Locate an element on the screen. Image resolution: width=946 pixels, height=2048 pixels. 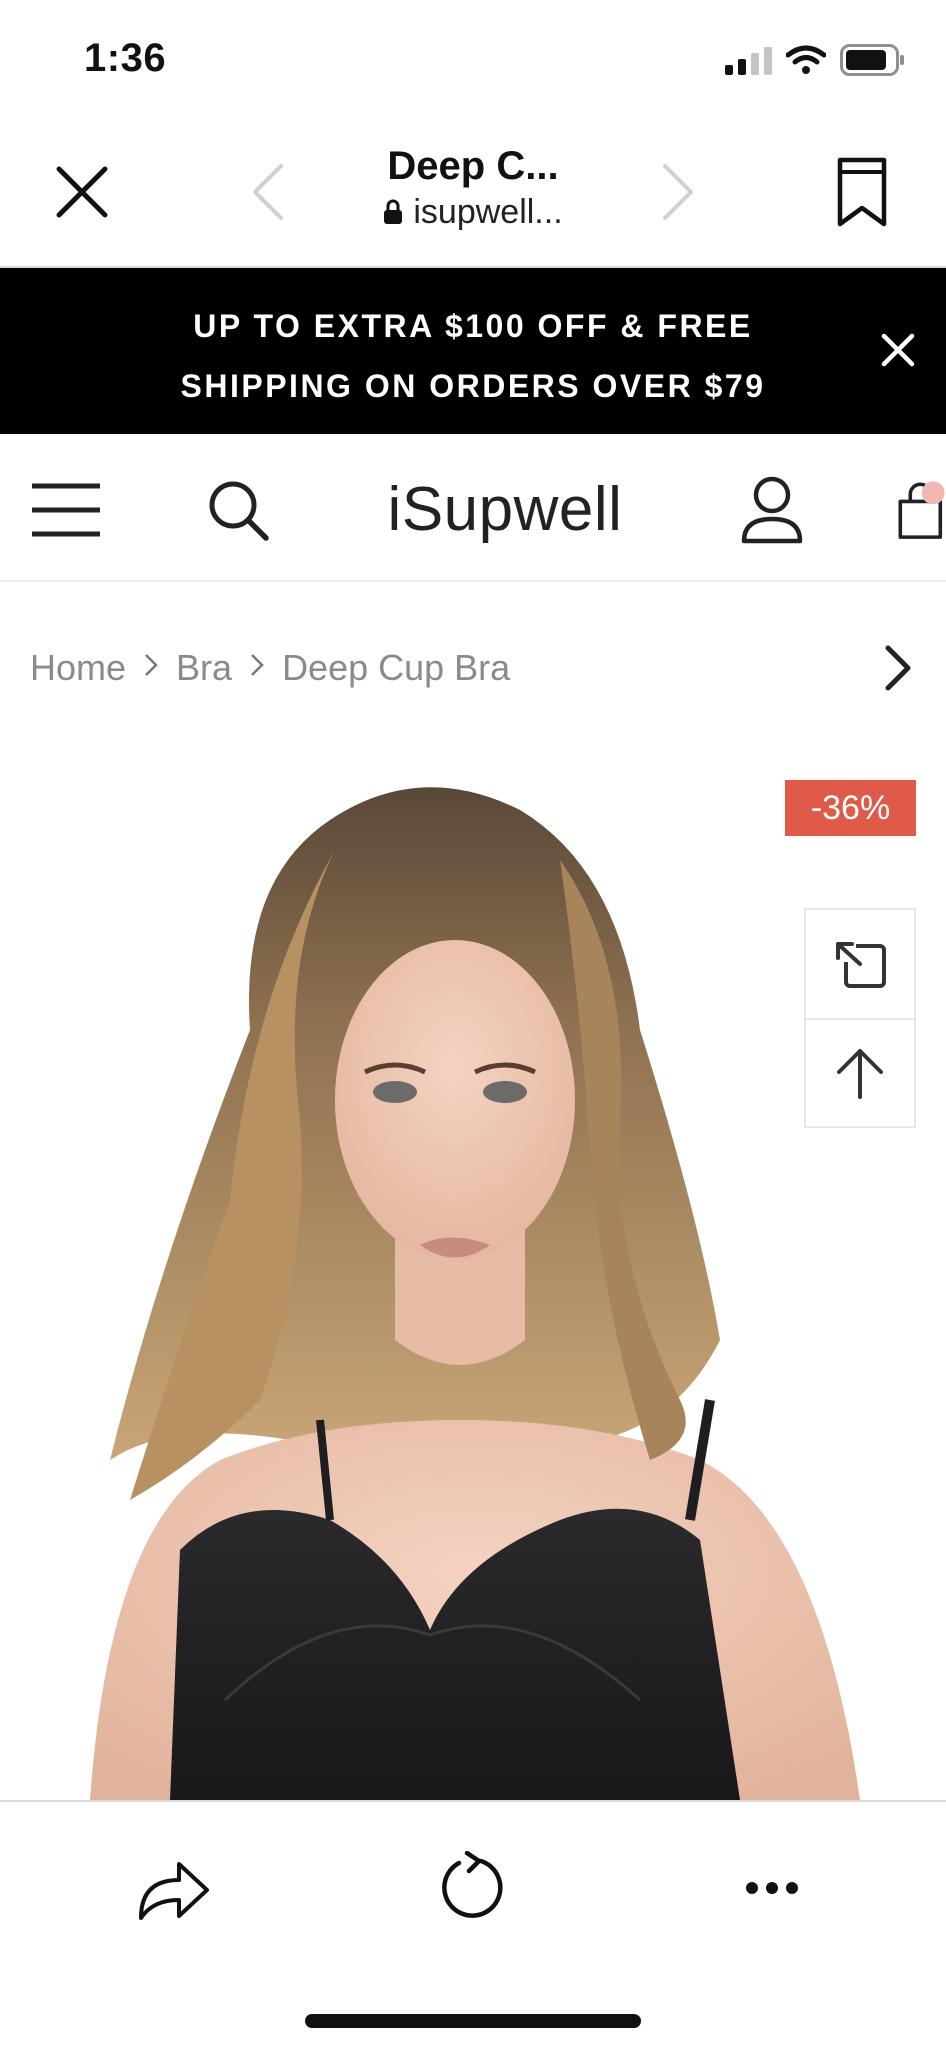
scroll-top-button is located at coordinates (860, 1072).